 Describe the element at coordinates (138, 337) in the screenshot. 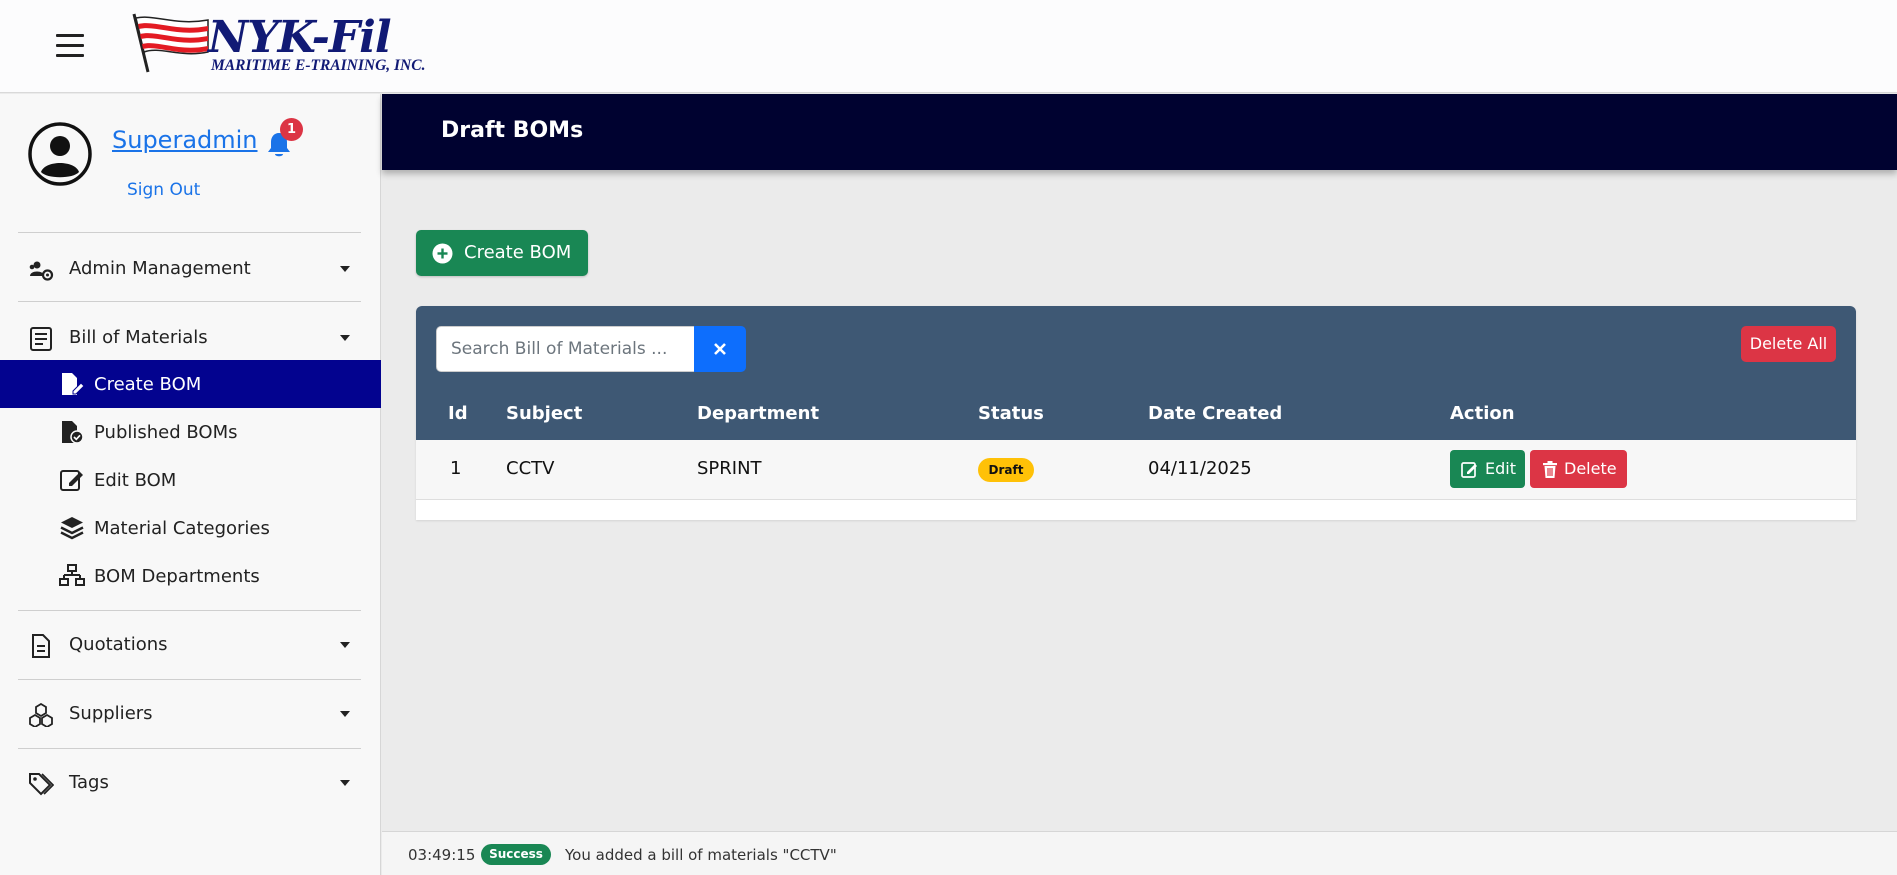

I see `sidebar-item-label: Bill of Materials` at that location.